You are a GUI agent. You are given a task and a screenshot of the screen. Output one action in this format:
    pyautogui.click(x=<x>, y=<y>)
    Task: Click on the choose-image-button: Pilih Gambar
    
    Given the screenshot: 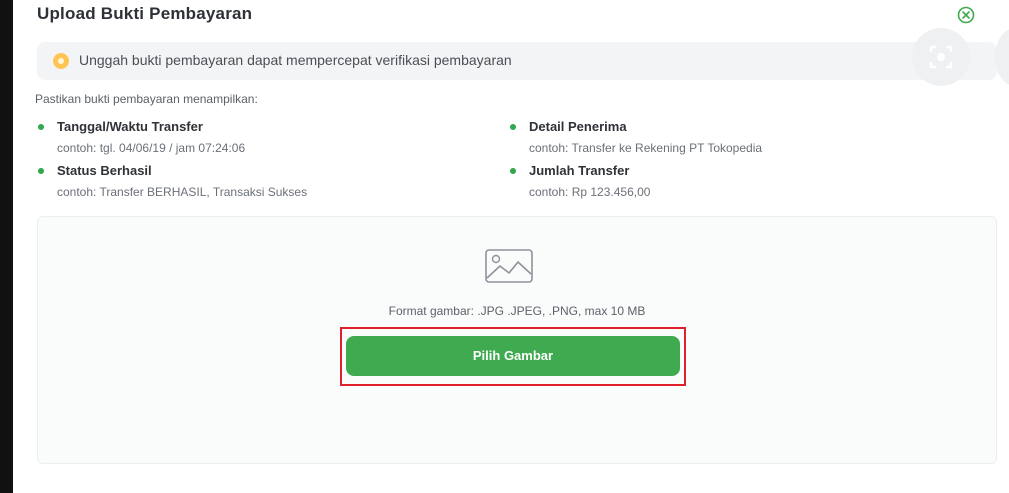 What is the action you would take?
    pyautogui.click(x=513, y=356)
    